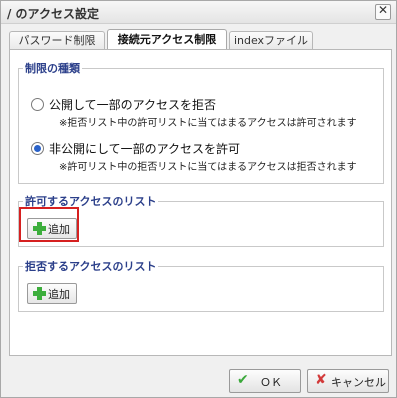 Image resolution: width=397 pixels, height=398 pixels. I want to click on tab-label: パスワード制限, so click(57, 40).